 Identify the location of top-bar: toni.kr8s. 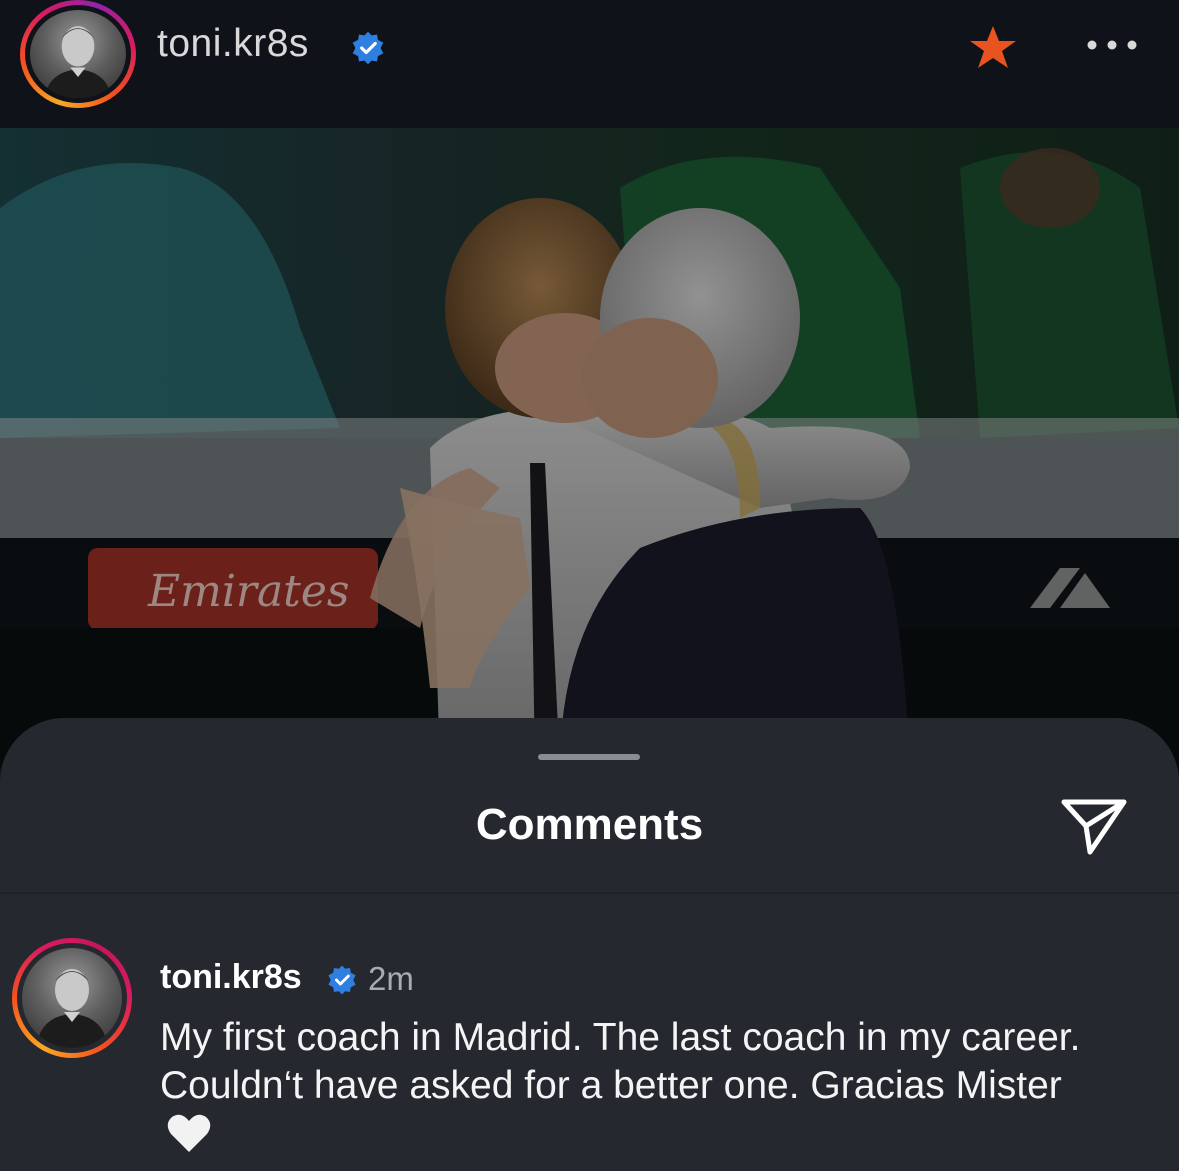
(589, 64).